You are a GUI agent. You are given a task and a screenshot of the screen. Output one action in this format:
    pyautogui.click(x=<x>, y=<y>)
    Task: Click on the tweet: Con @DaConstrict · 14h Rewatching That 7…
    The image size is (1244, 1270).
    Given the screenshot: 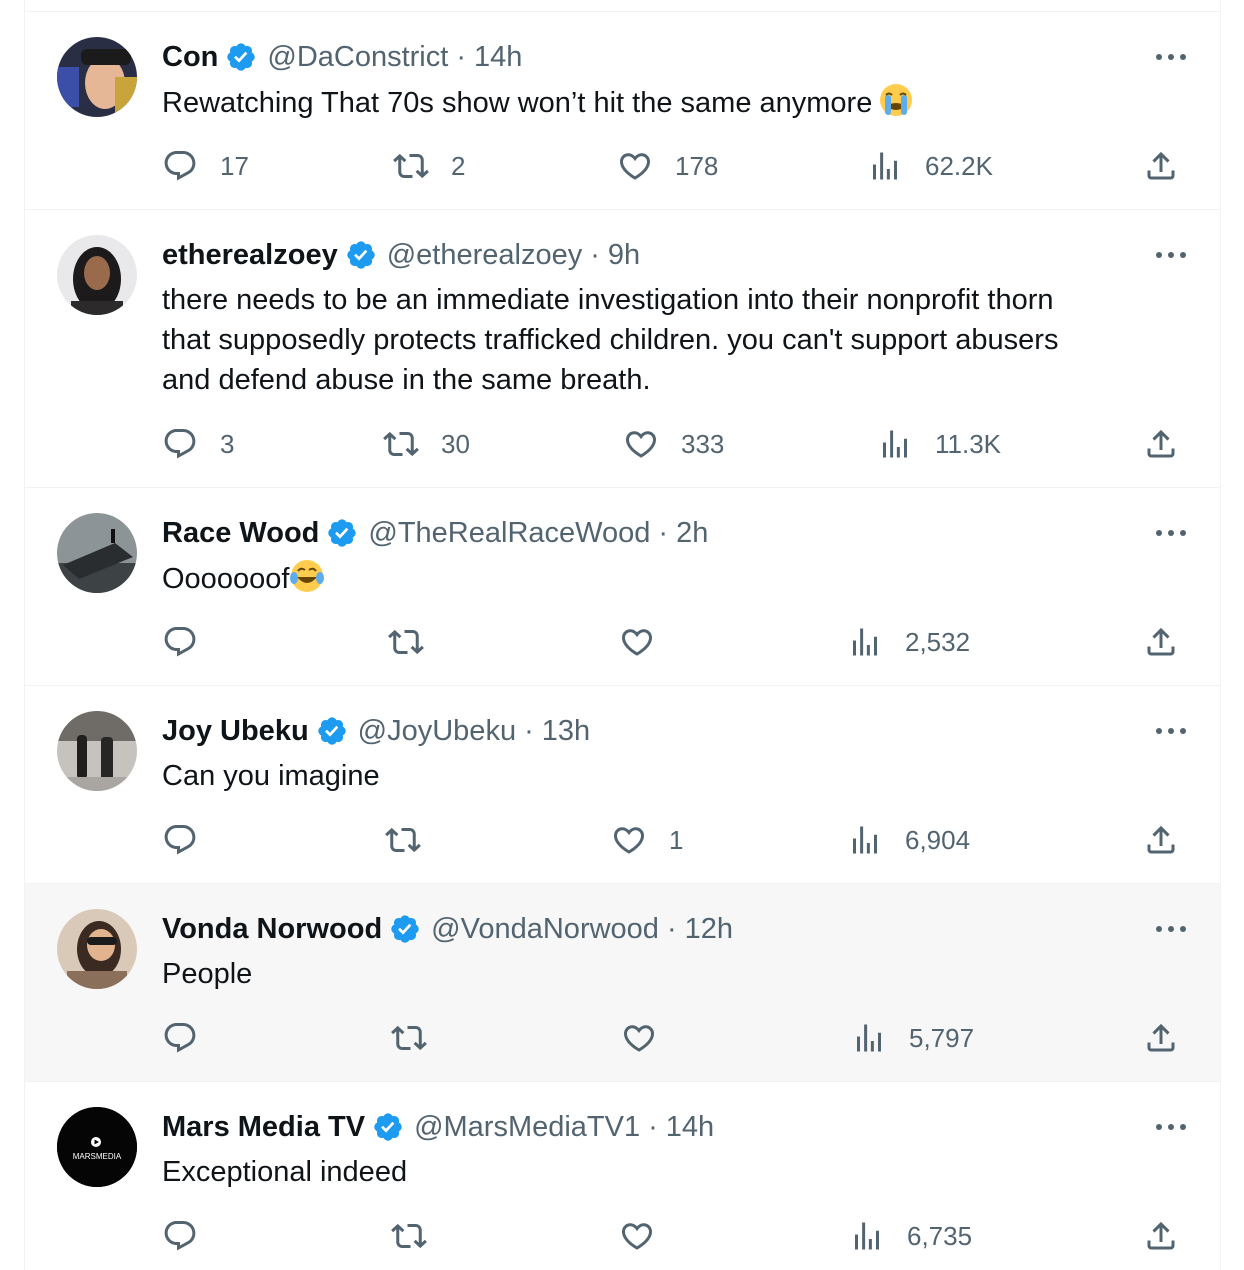 What is the action you would take?
    pyautogui.click(x=622, y=111)
    